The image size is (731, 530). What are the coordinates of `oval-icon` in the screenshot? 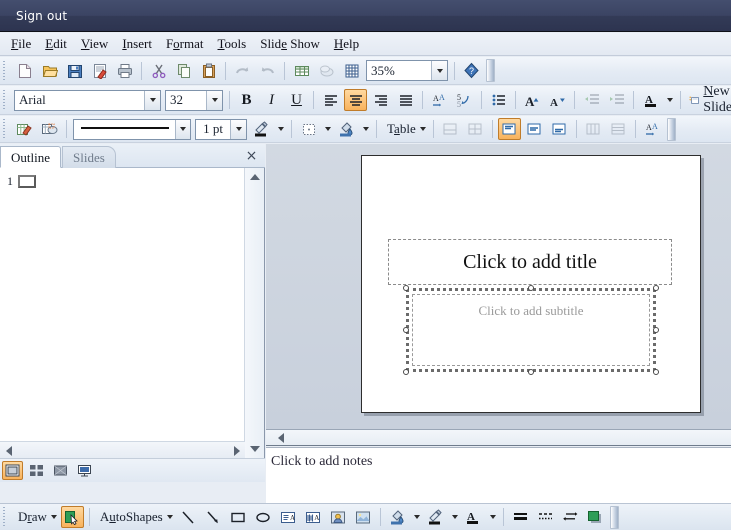 It's located at (263, 517).